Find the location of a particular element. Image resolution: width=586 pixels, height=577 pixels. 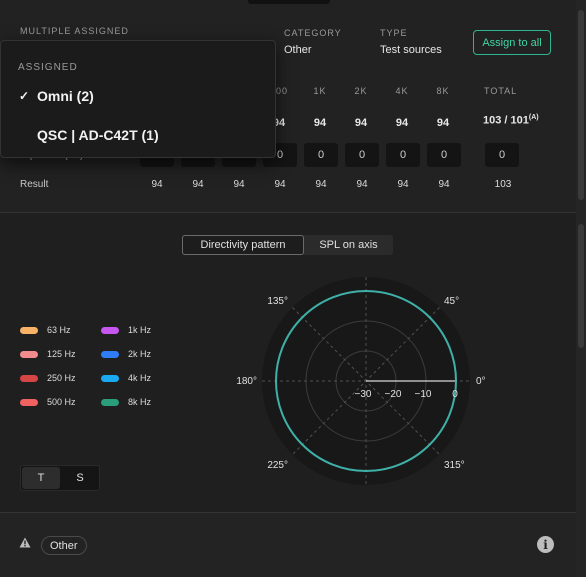

column-header: 4K is located at coordinates (402, 91).